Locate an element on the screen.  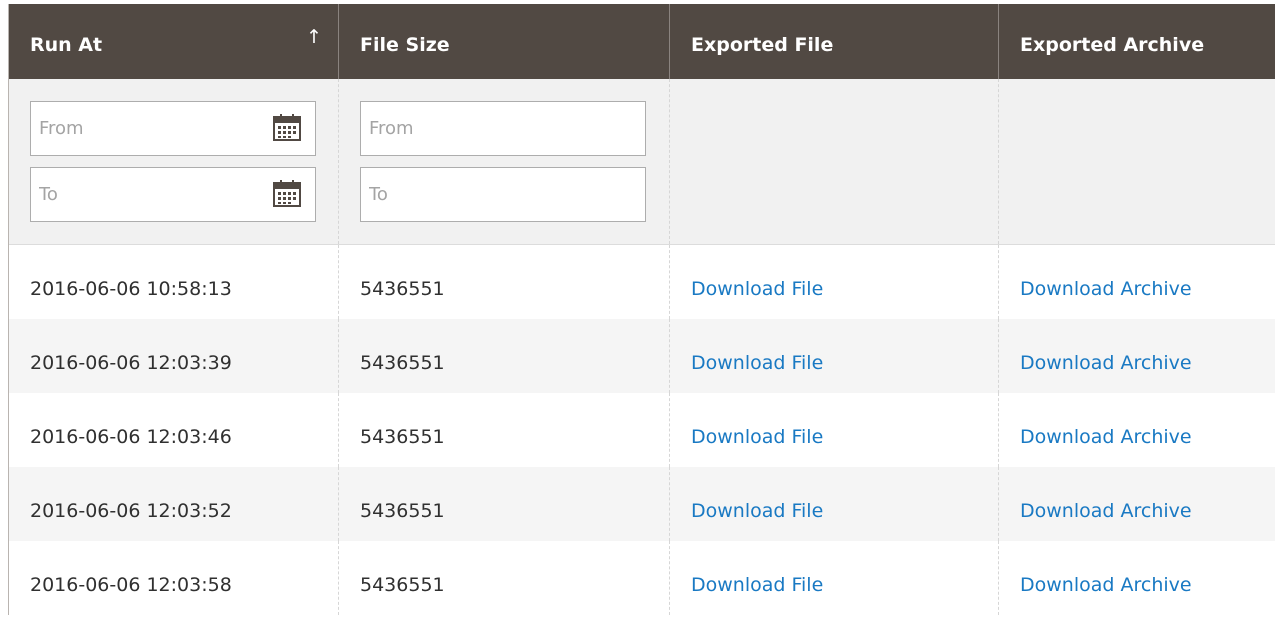
file-size-filter is located at coordinates (503, 161).